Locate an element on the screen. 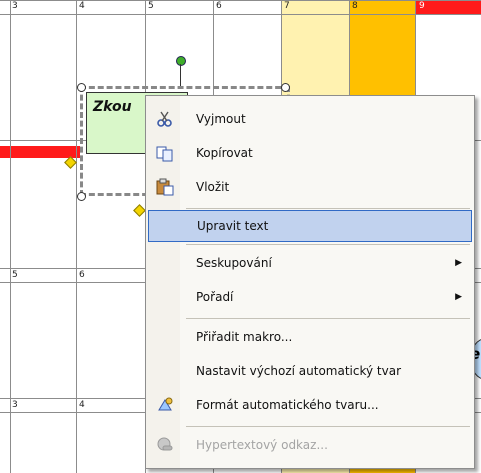 This screenshot has height=473, width=481. rotation-stem is located at coordinates (180, 75).